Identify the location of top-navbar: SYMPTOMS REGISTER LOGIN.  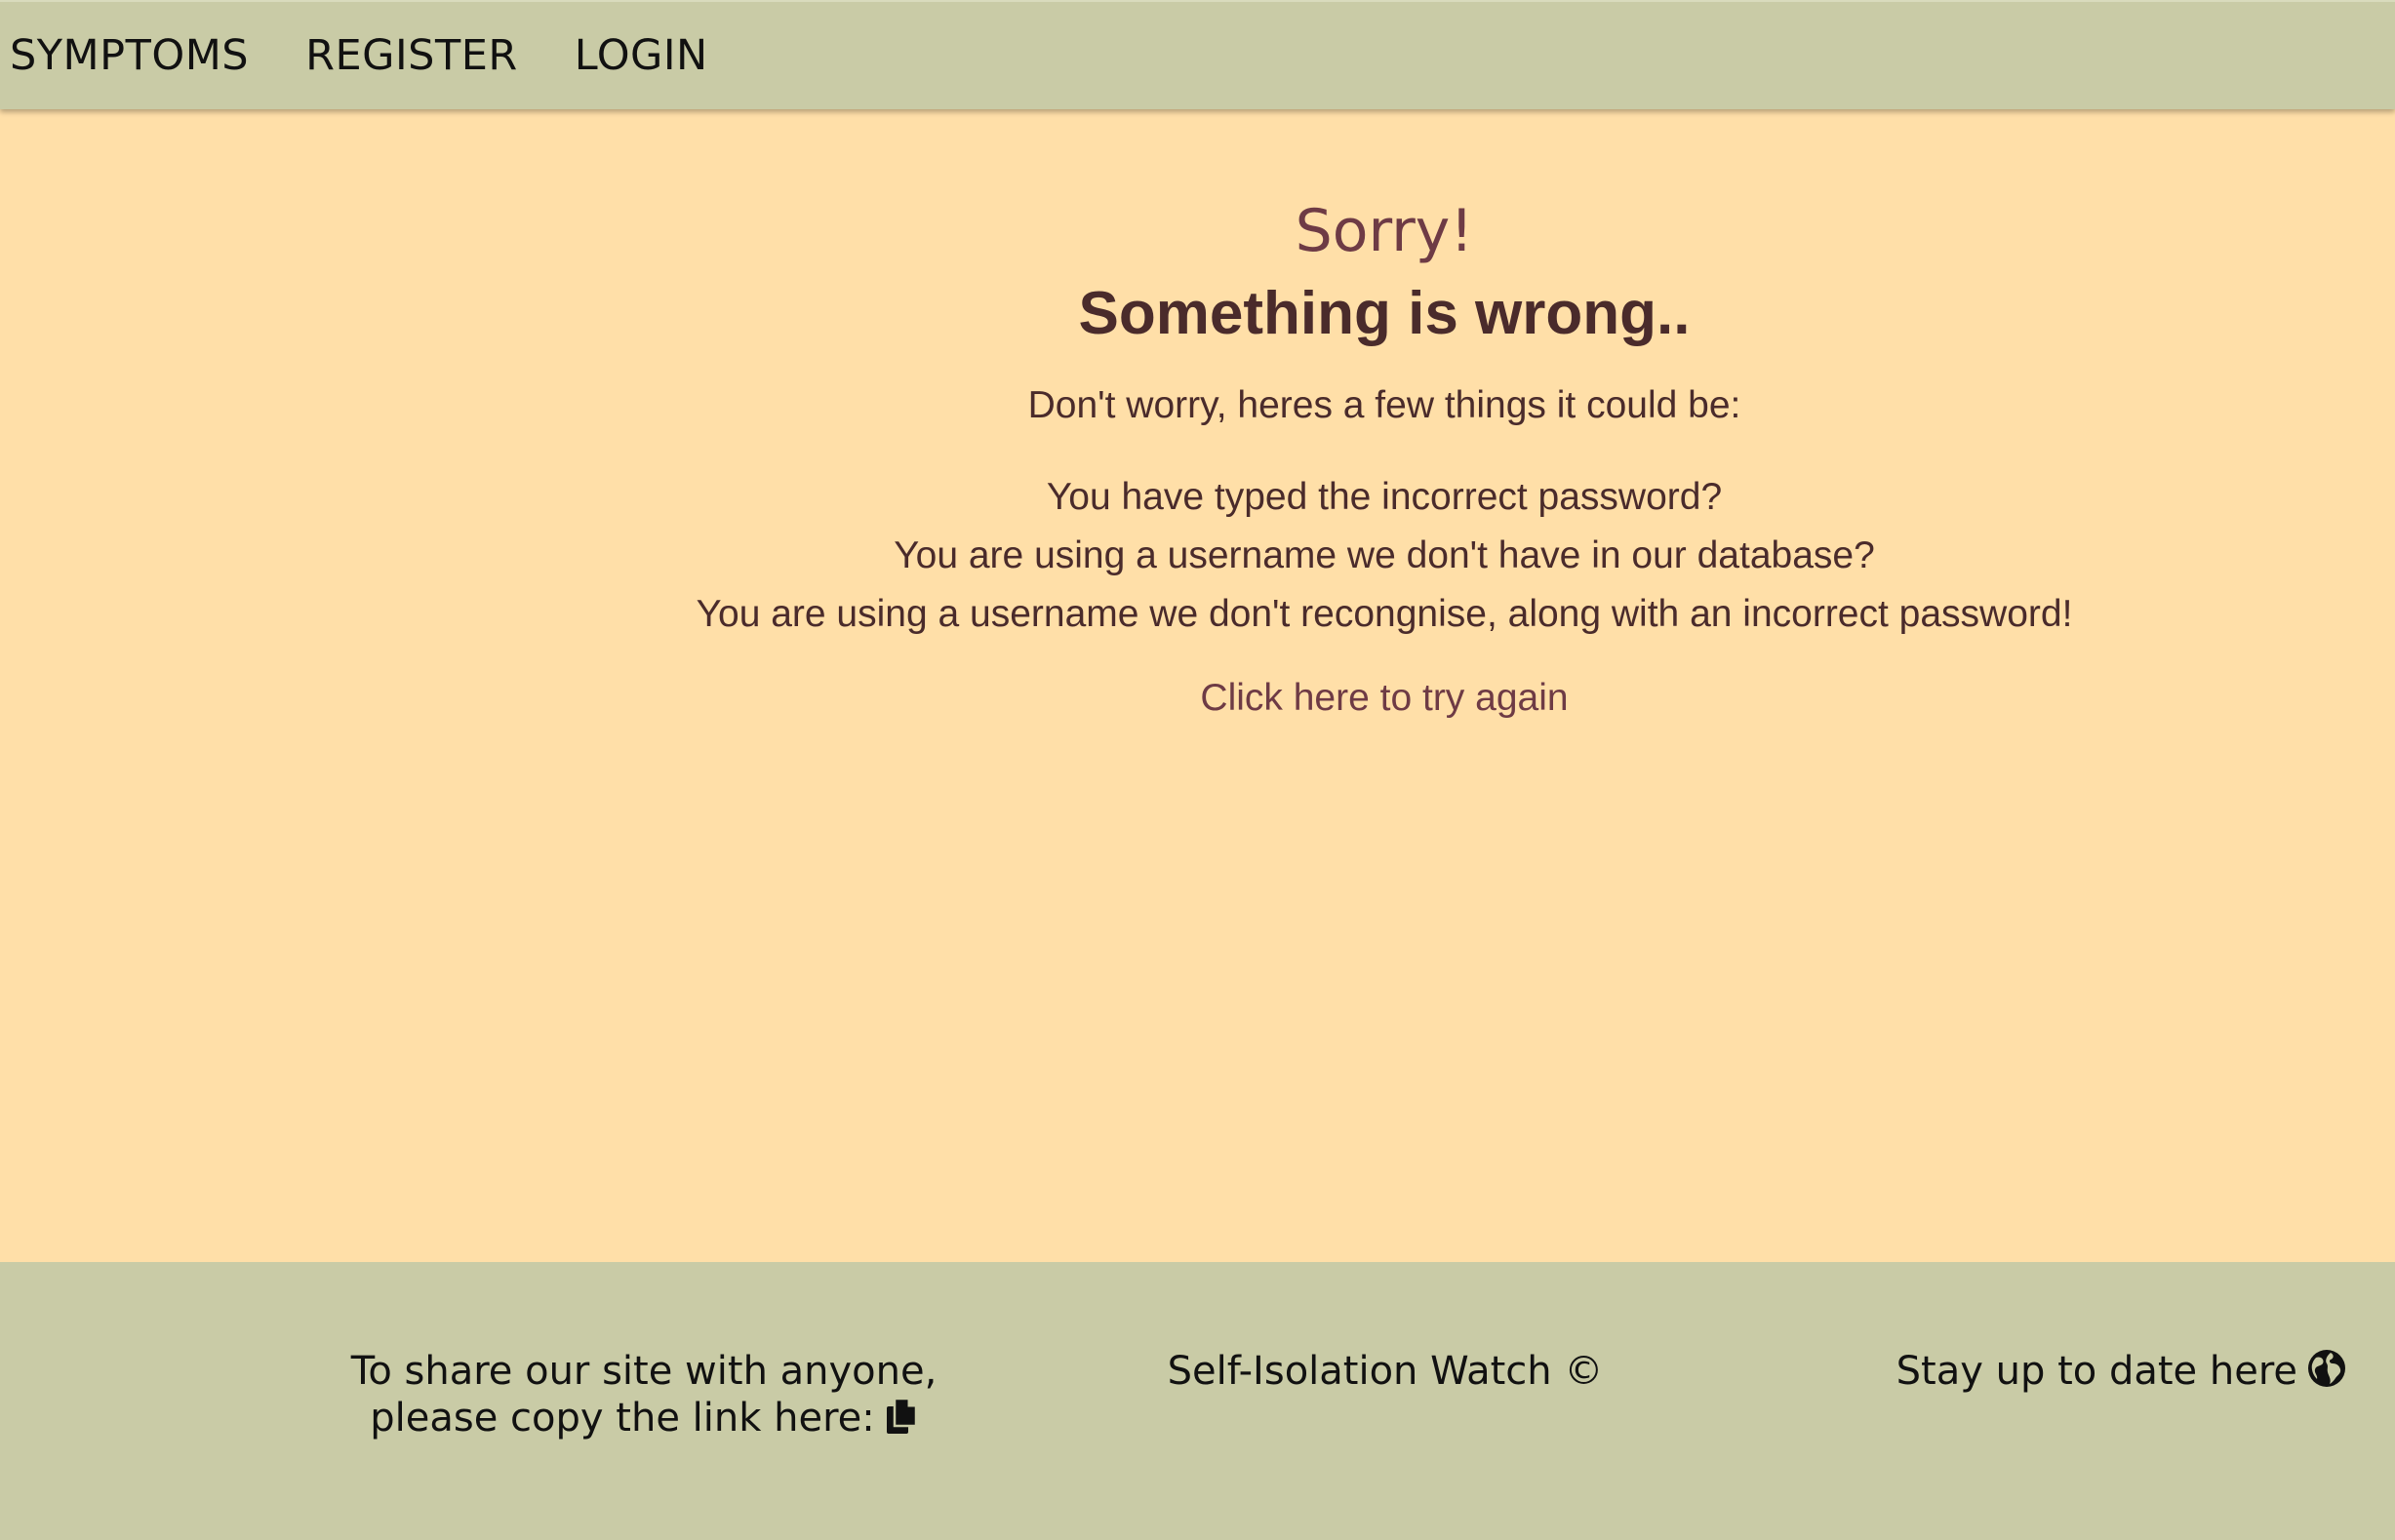
(1197, 55).